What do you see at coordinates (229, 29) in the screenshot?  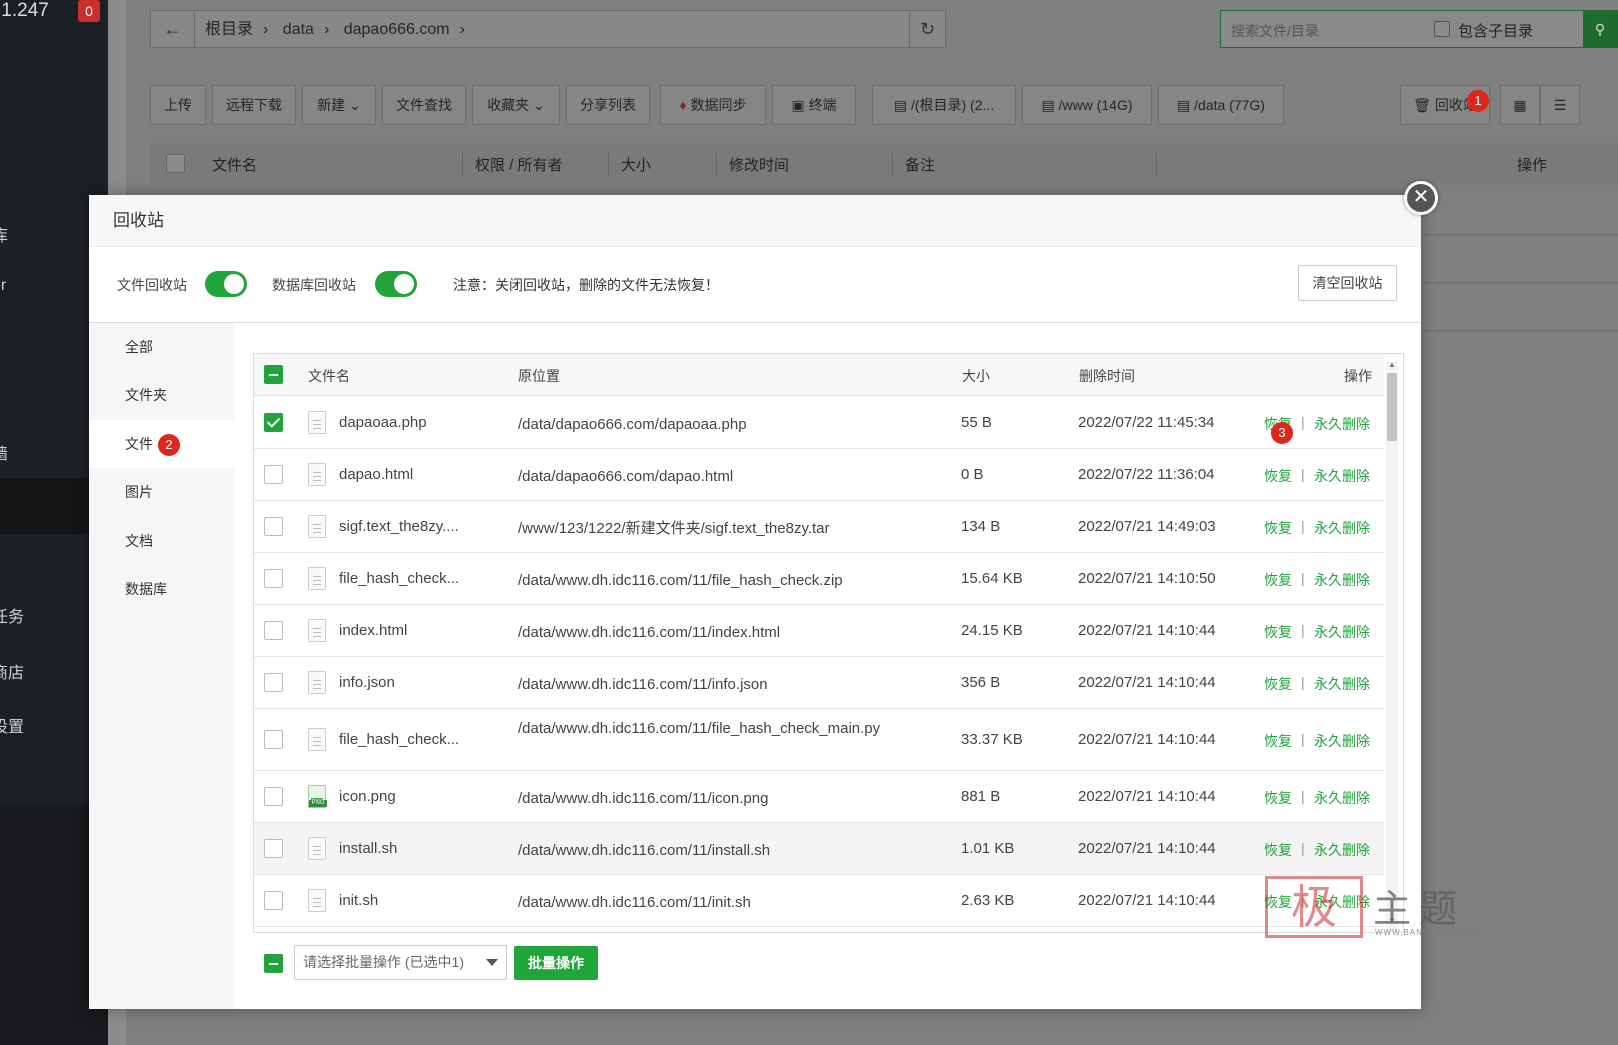 I see `crumb-root: 根目录` at bounding box center [229, 29].